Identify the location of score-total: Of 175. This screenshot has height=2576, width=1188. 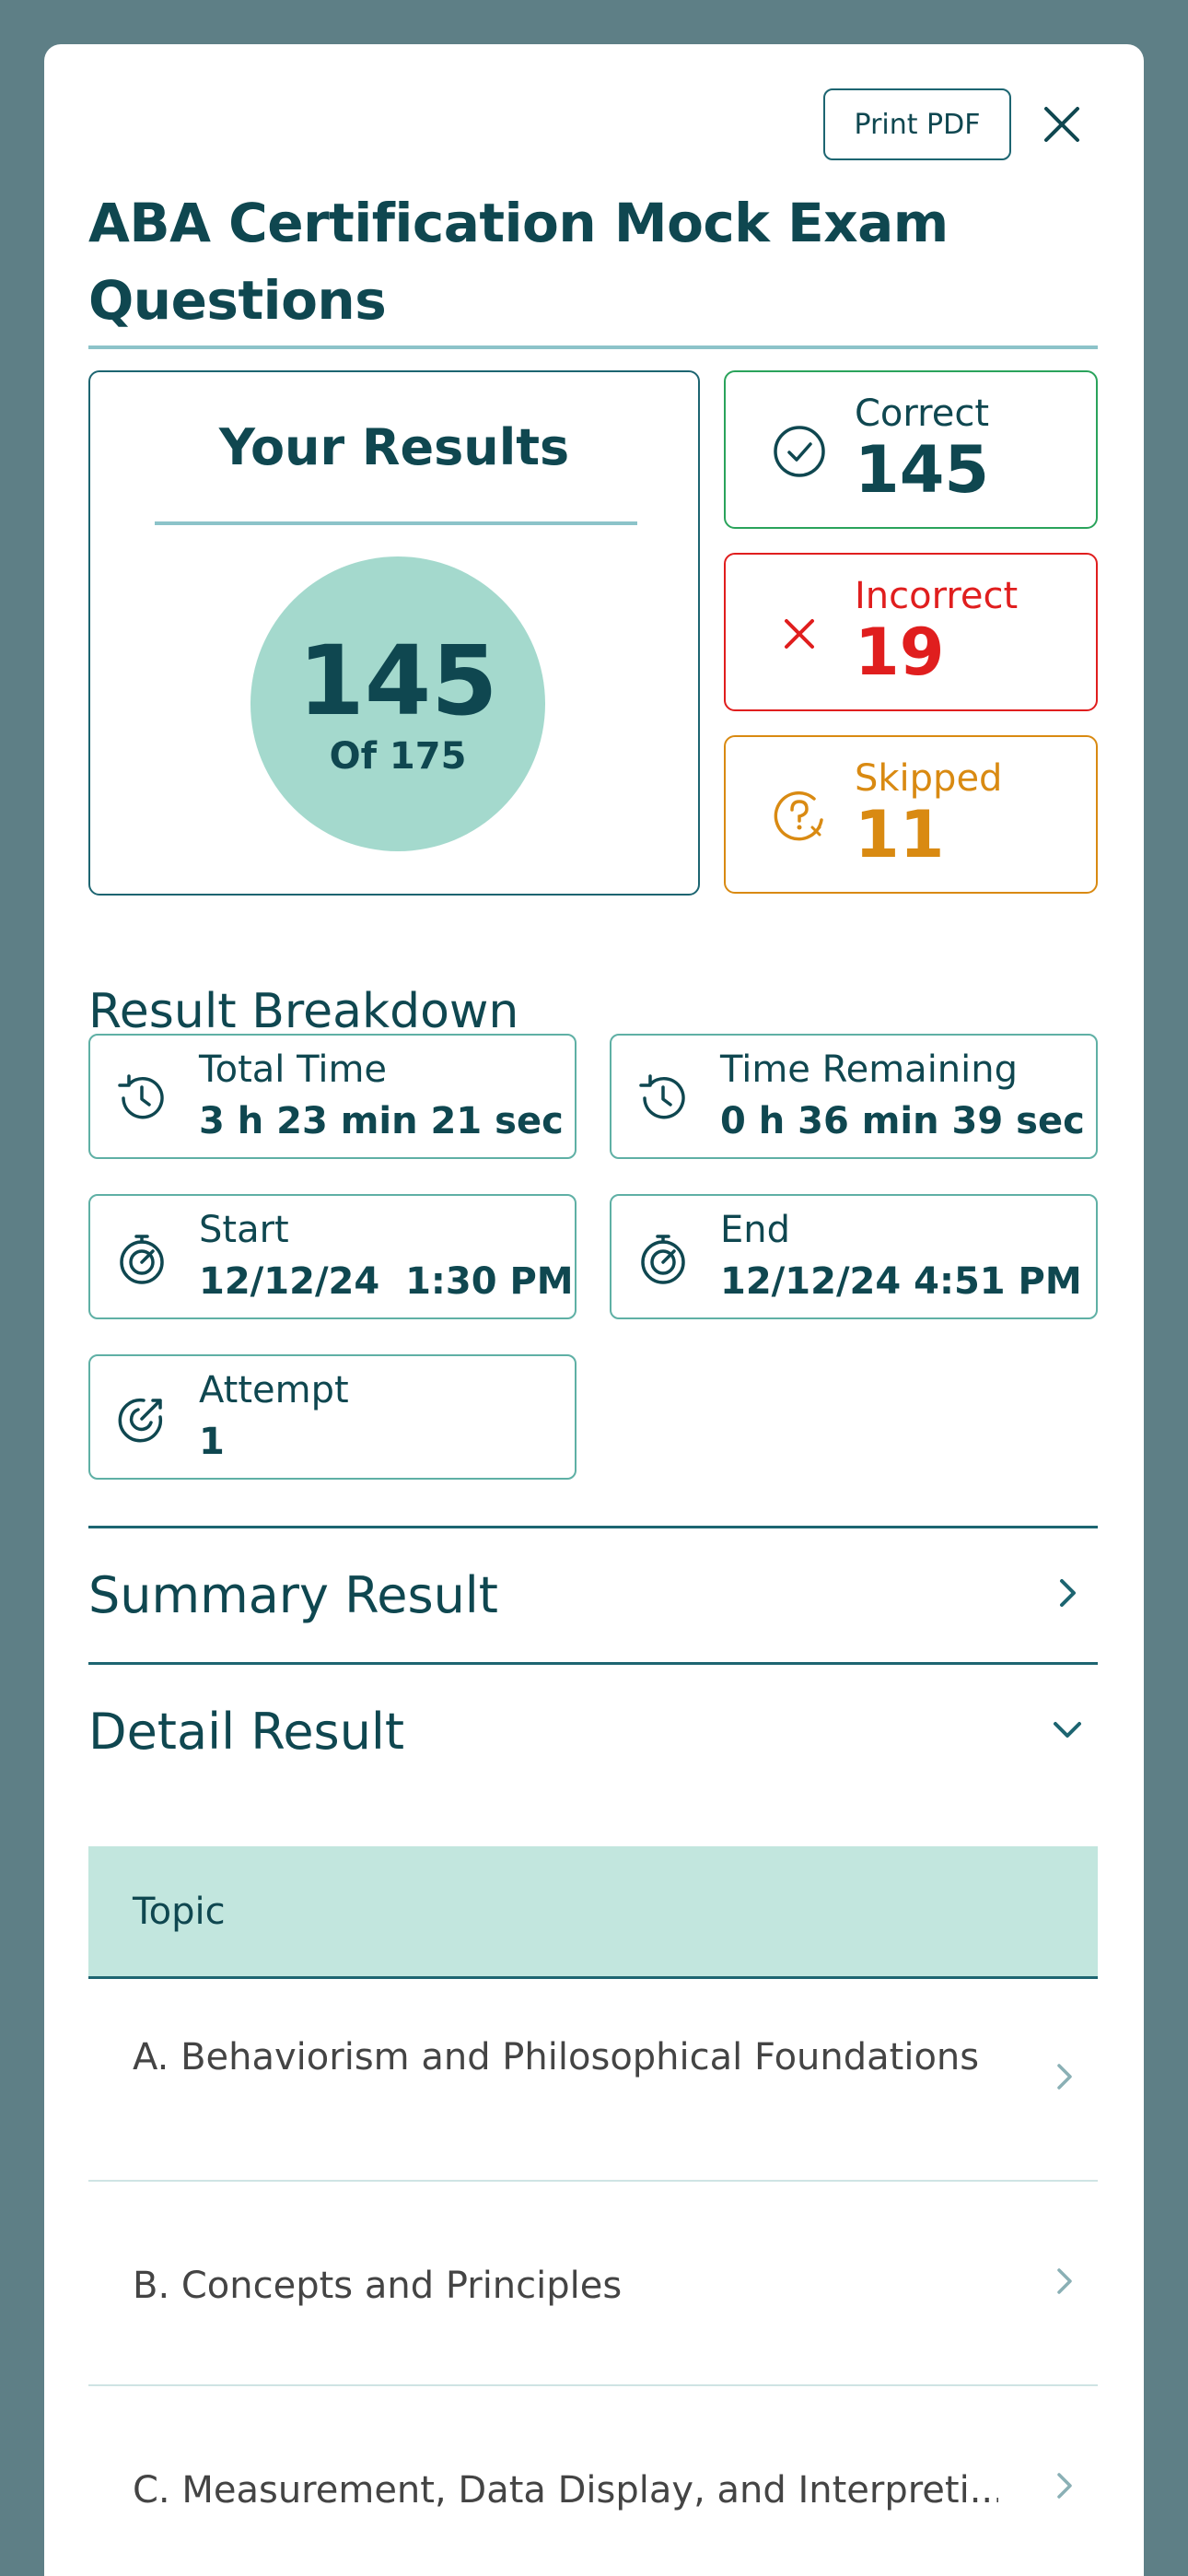
(398, 756).